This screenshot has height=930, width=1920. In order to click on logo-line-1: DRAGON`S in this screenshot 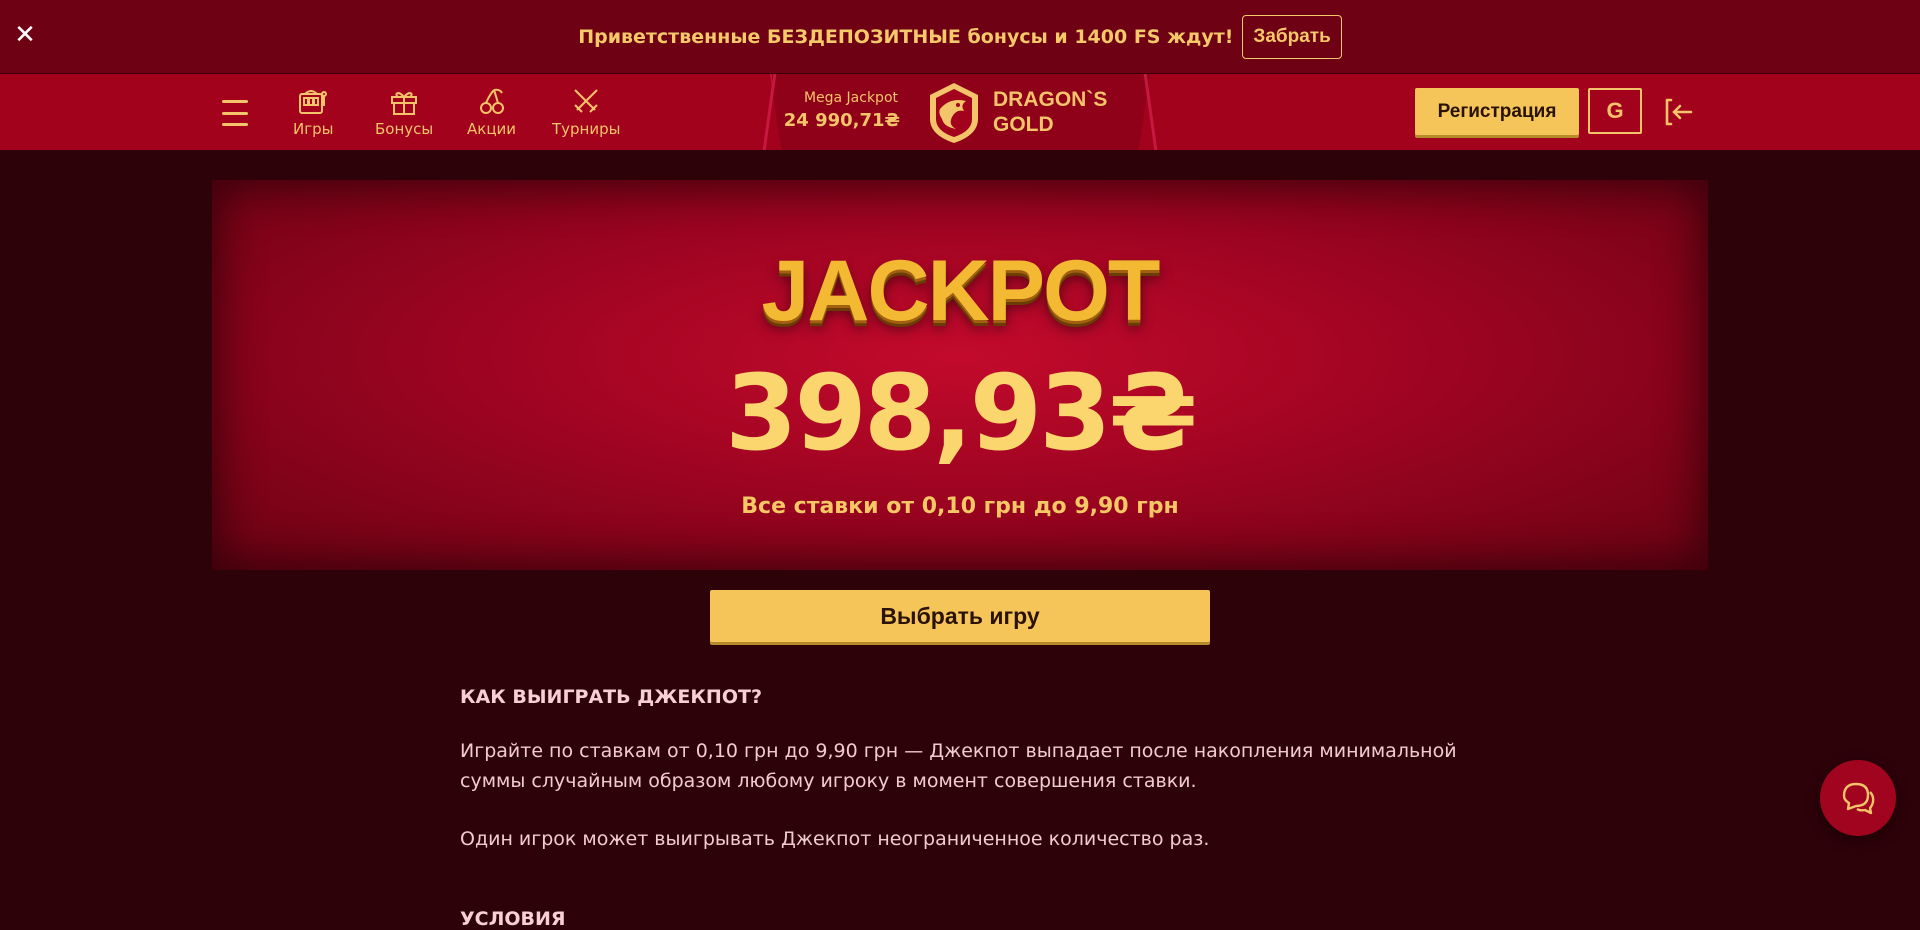, I will do `click(1050, 99)`.